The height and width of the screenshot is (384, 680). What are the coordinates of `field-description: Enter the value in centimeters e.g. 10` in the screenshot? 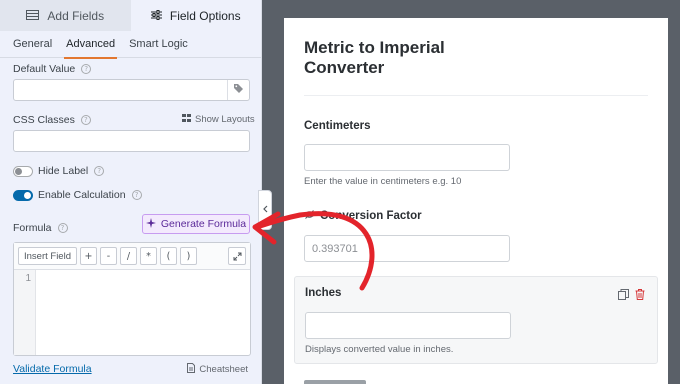 It's located at (383, 181).